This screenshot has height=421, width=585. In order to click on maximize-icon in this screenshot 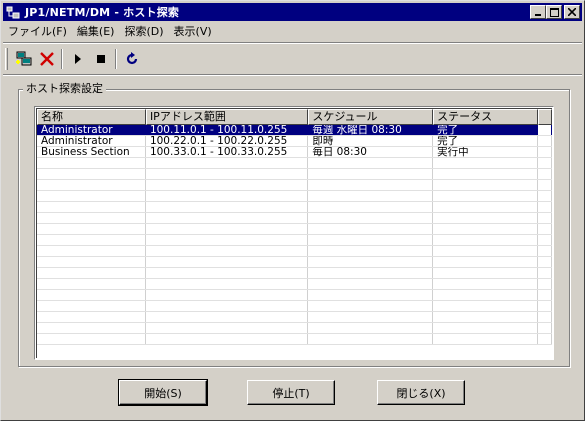, I will do `click(554, 12)`.